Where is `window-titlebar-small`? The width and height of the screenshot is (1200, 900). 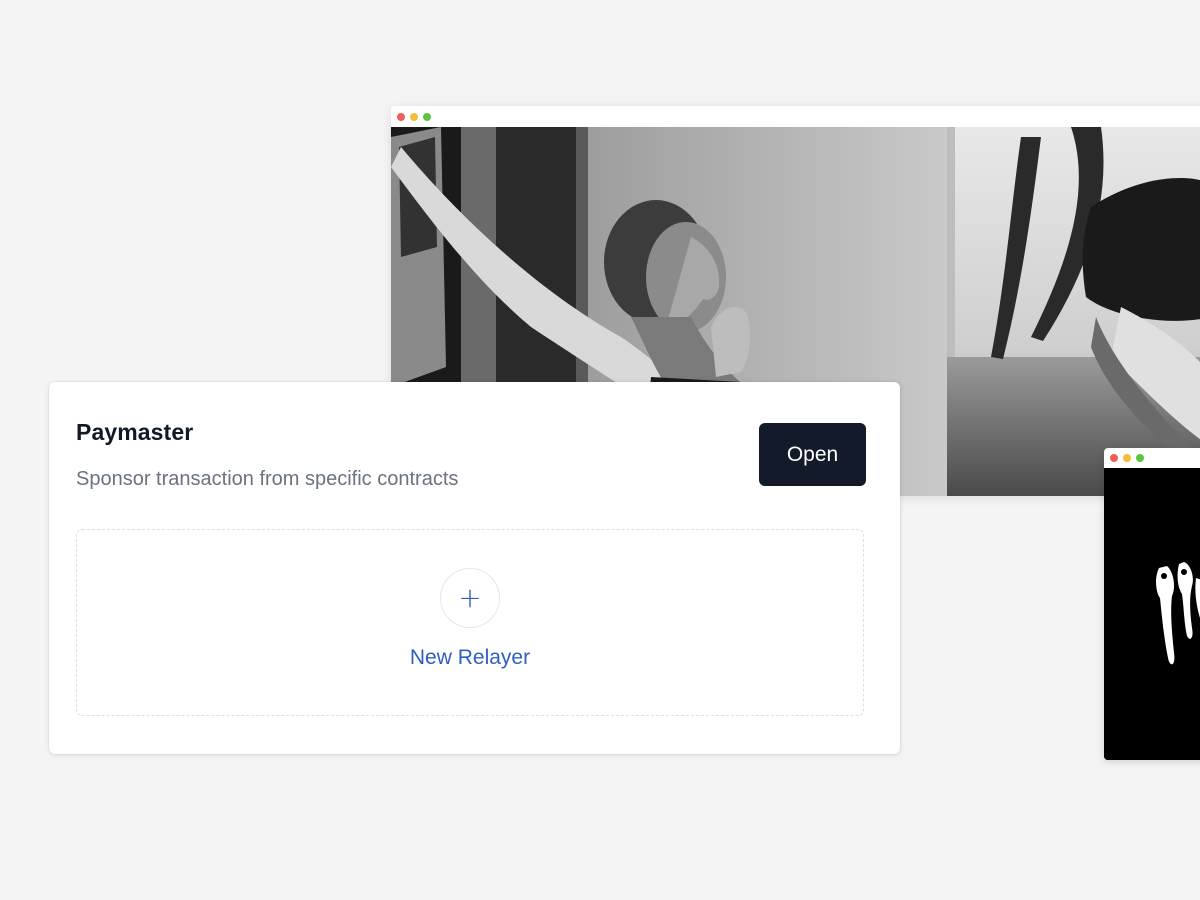 window-titlebar-small is located at coordinates (1152, 458).